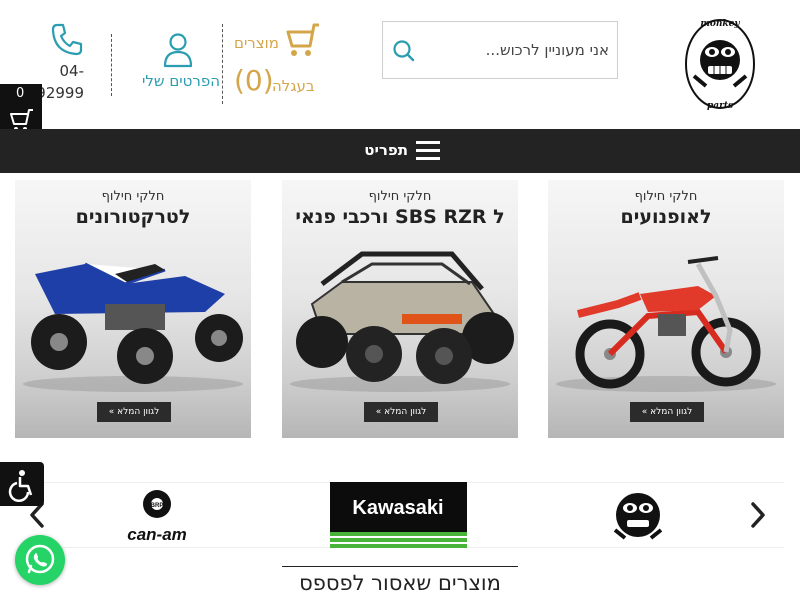 Image resolution: width=800 pixels, height=600 pixels. Describe the element at coordinates (256, 43) in the screenshot. I see `cart-label: מוצרים` at that location.